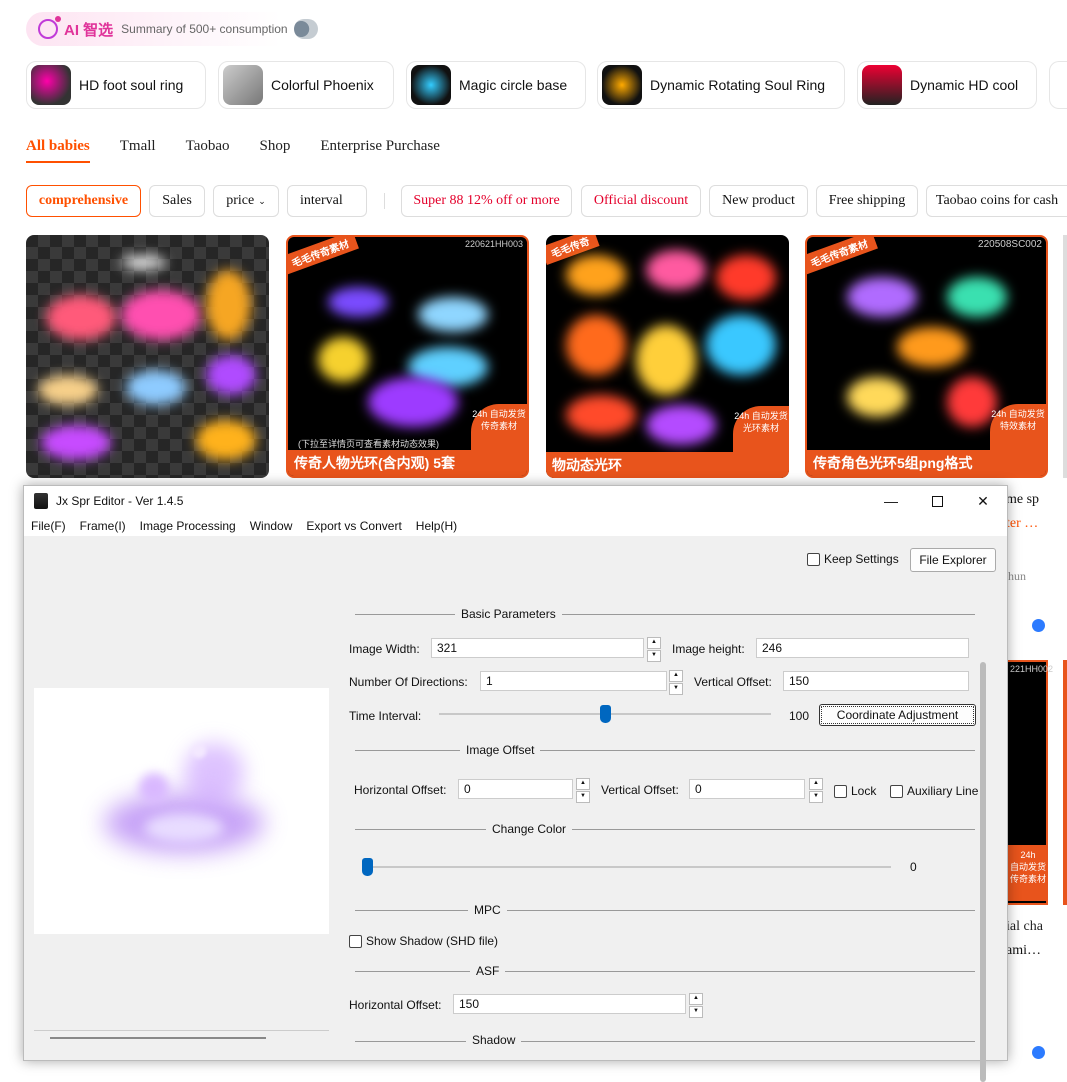 The image size is (1067, 1082). I want to click on product-note: (下拉至详情页可查看素材动态效果), so click(368, 444).